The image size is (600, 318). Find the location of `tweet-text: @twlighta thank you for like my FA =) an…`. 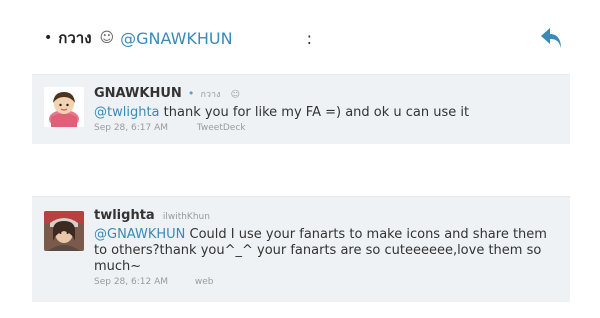

tweet-text: @twlighta thank you for like my FA =) an… is located at coordinates (325, 113).